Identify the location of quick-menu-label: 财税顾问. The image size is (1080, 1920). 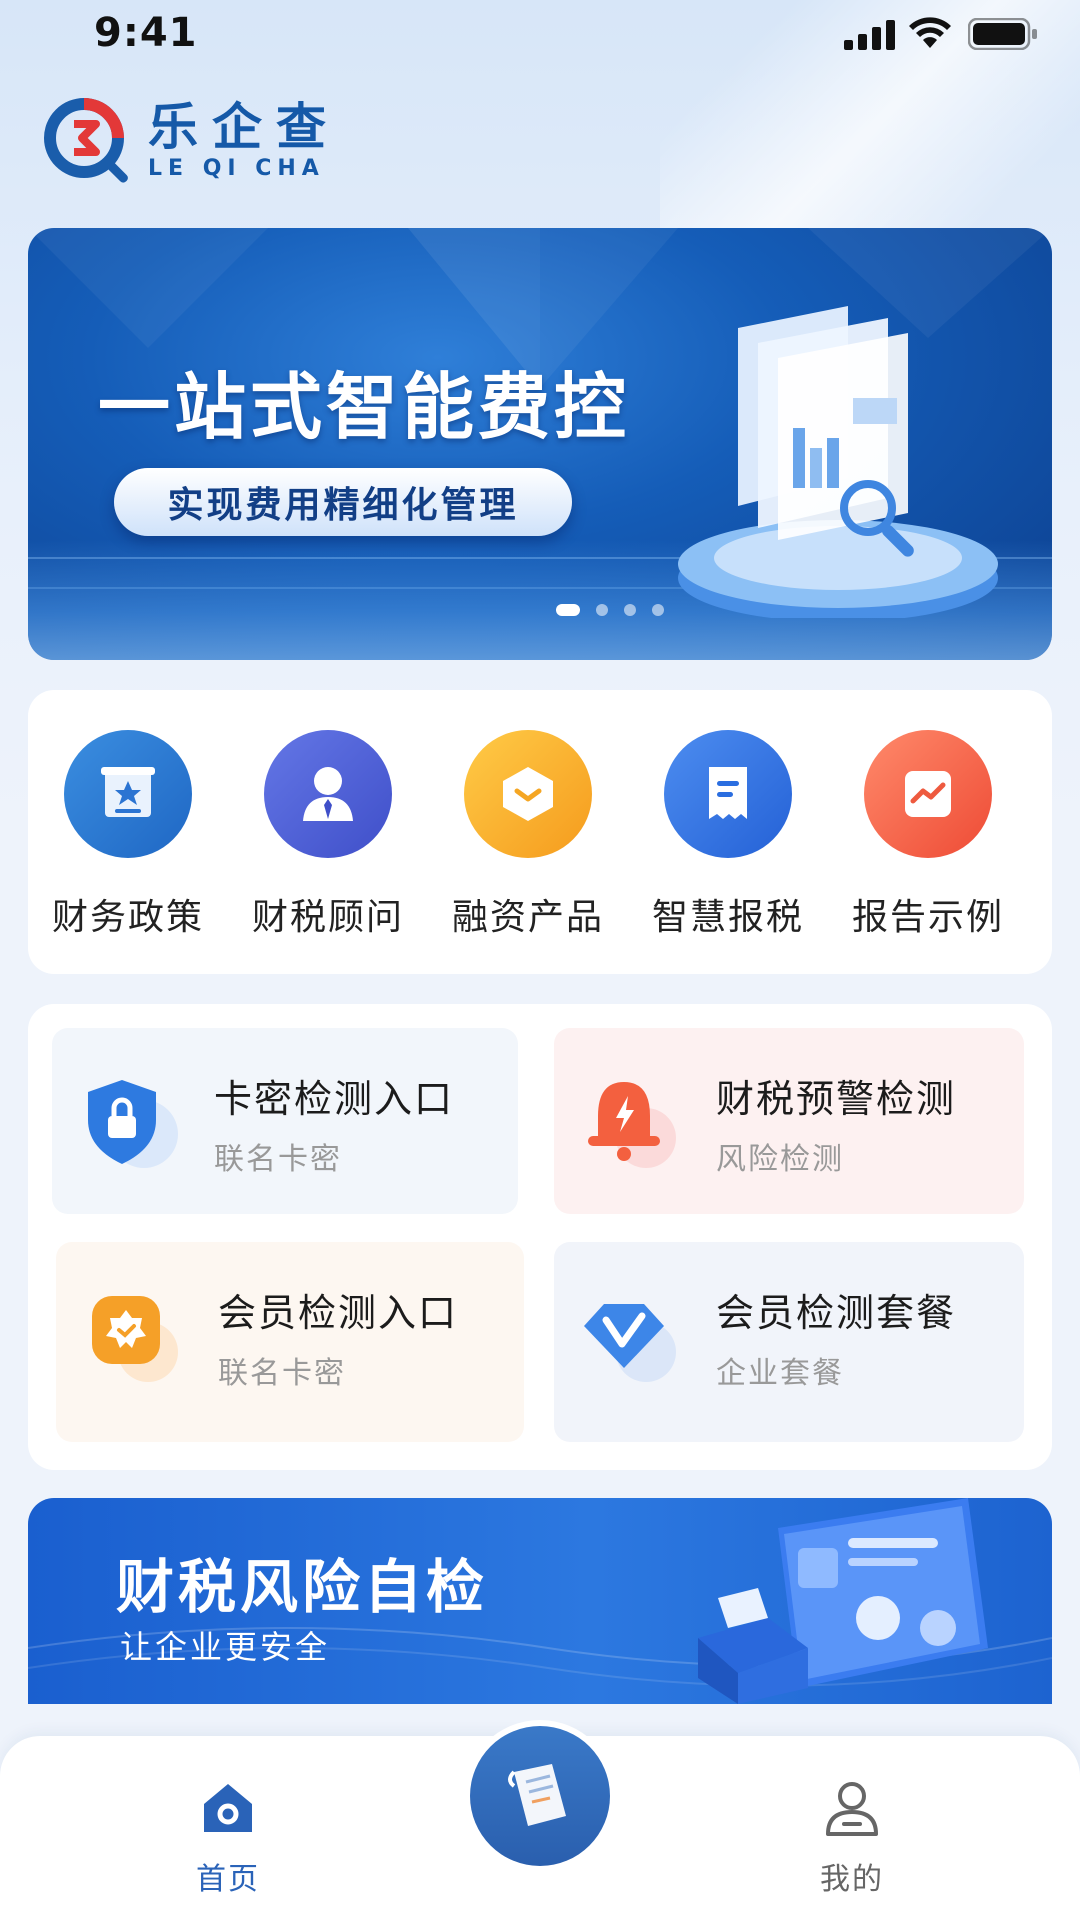
(327, 917).